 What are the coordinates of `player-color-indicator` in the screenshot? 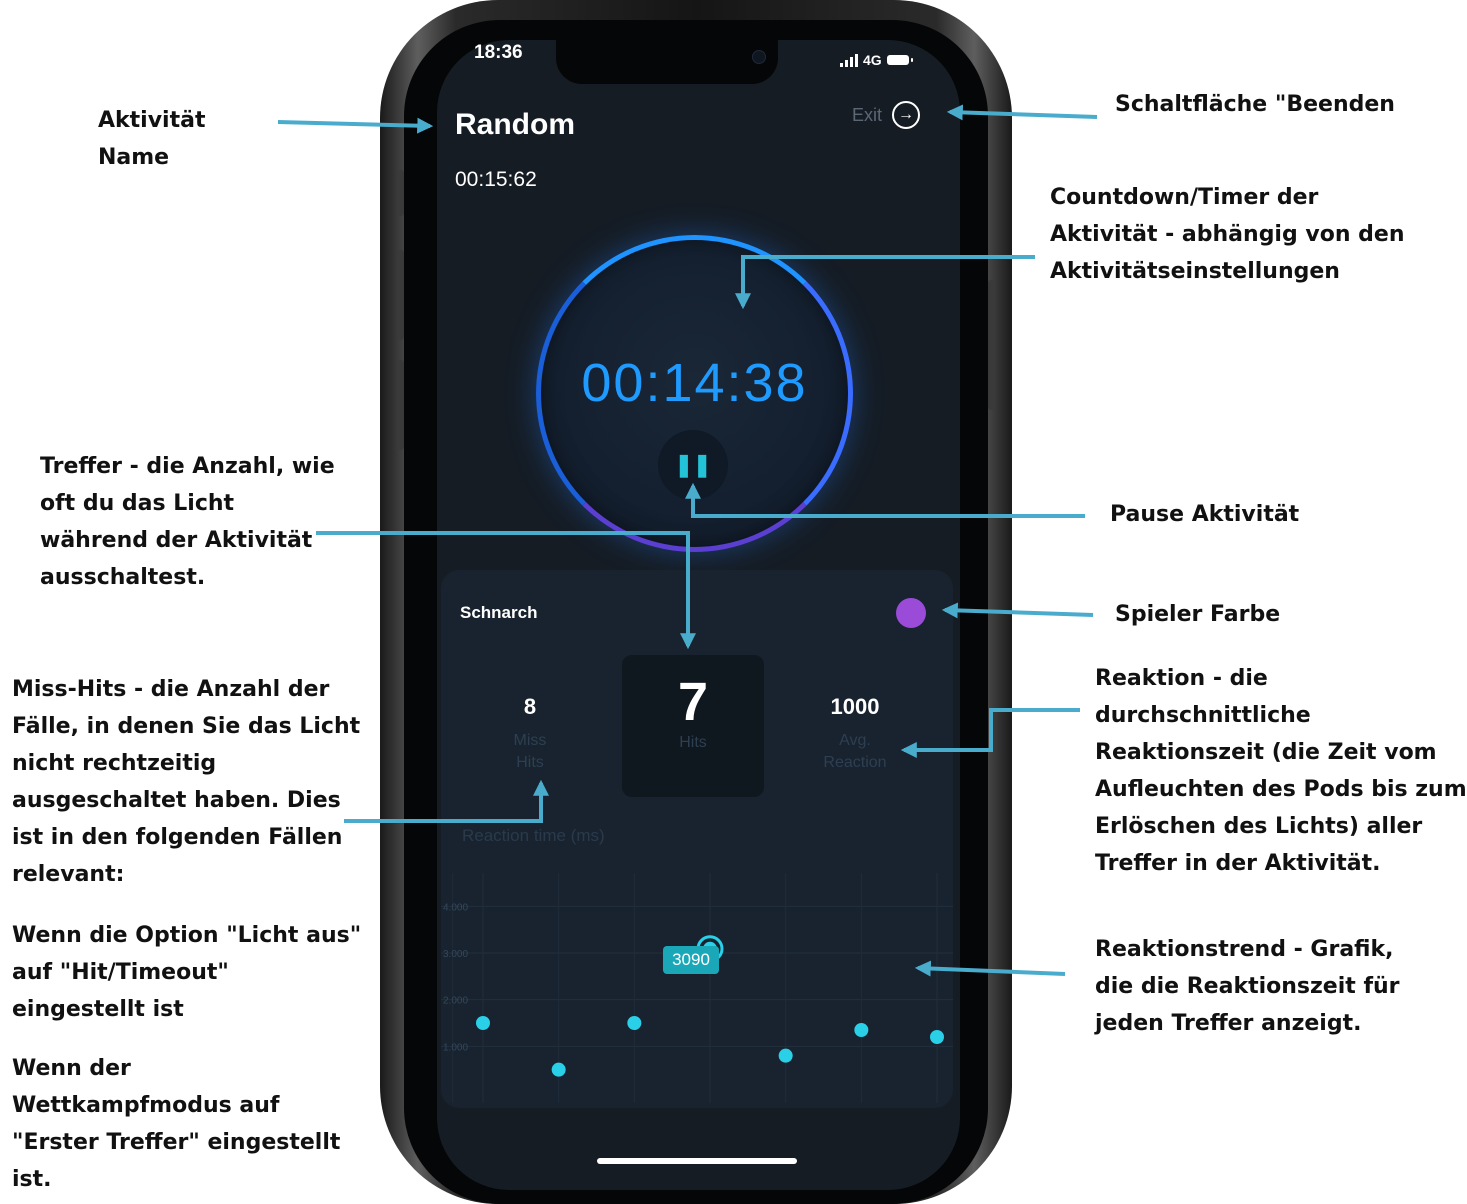 It's located at (911, 613).